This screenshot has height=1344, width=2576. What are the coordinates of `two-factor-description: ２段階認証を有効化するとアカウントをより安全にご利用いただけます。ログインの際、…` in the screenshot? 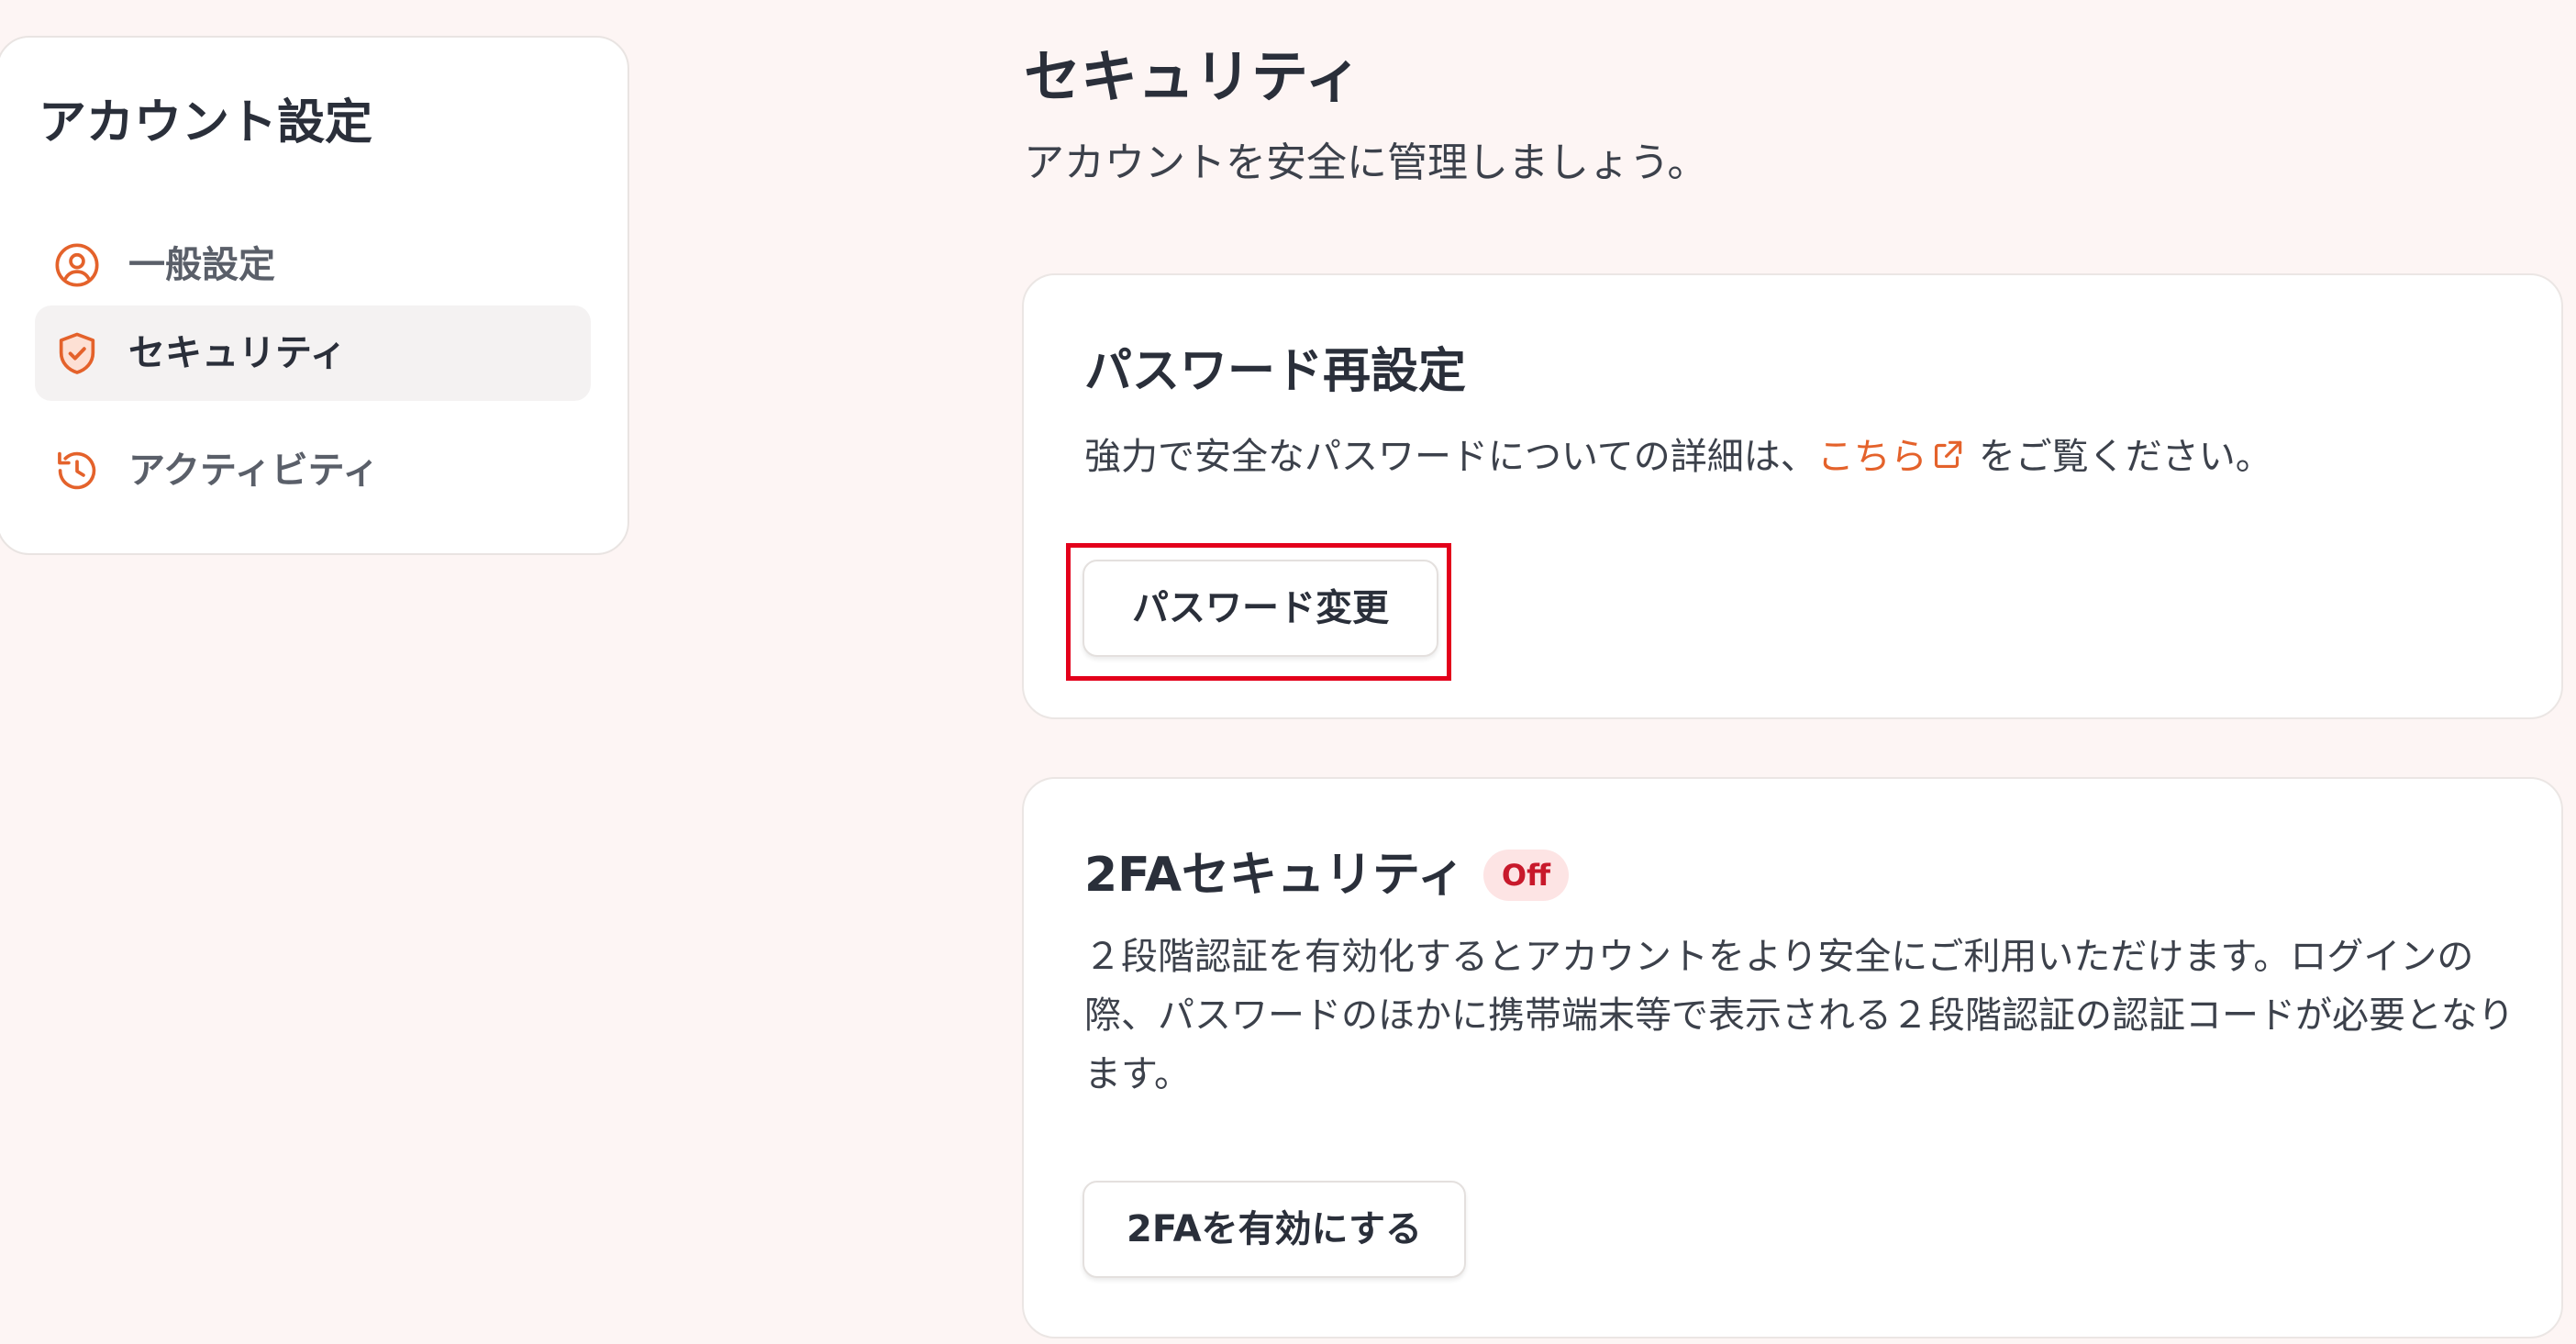 It's located at (1799, 1016).